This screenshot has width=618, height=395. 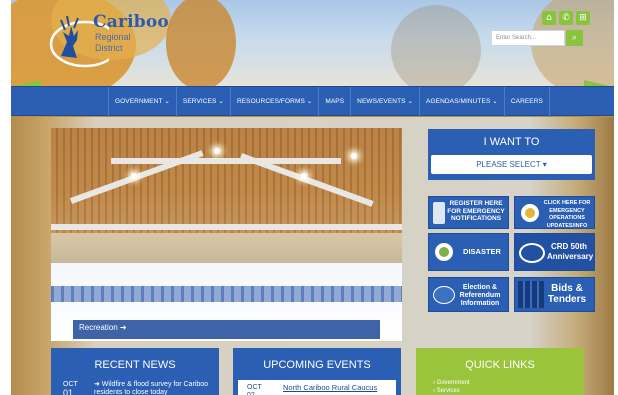 I want to click on i-want-to-select: PLEASE SELECT ▾, so click(x=511, y=164).